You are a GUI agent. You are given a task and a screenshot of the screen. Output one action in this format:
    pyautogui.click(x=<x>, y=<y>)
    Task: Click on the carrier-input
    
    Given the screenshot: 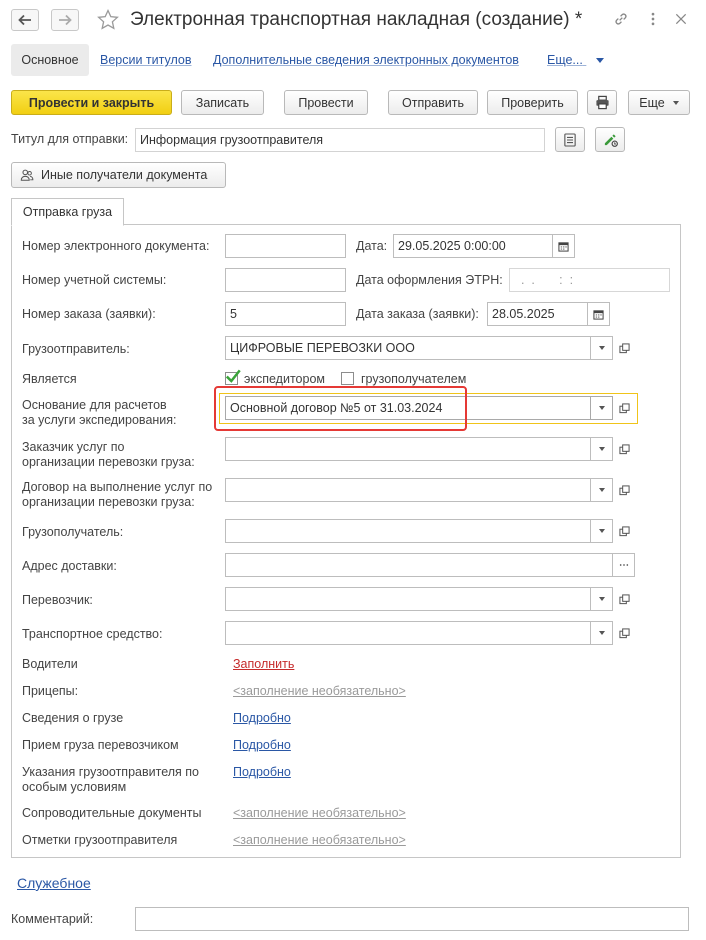 What is the action you would take?
    pyautogui.click(x=408, y=599)
    